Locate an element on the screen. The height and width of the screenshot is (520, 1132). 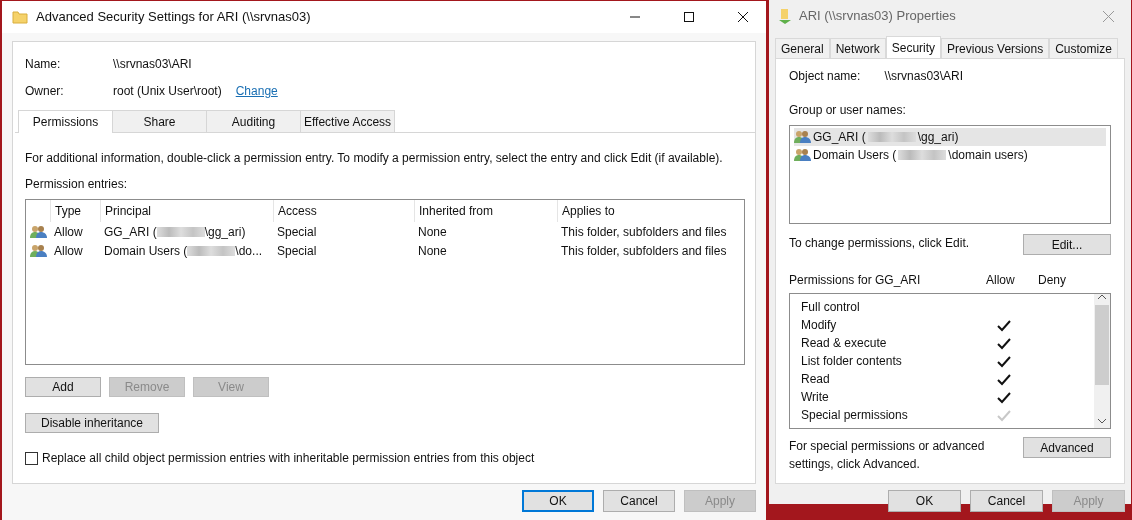
section-label: Group or user names: is located at coordinates (848, 110).